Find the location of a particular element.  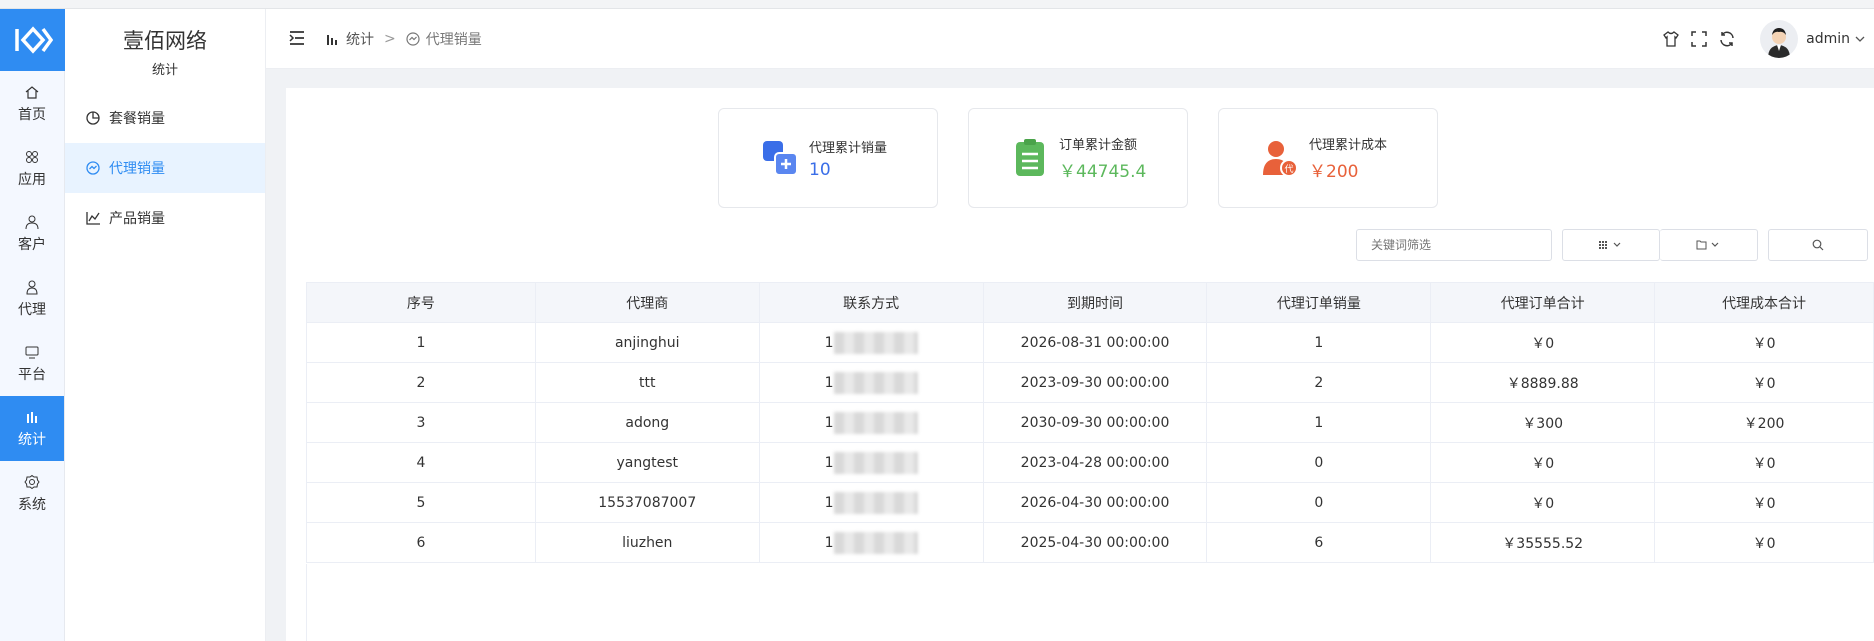

column-header: 代理订单合计 is located at coordinates (1543, 302).